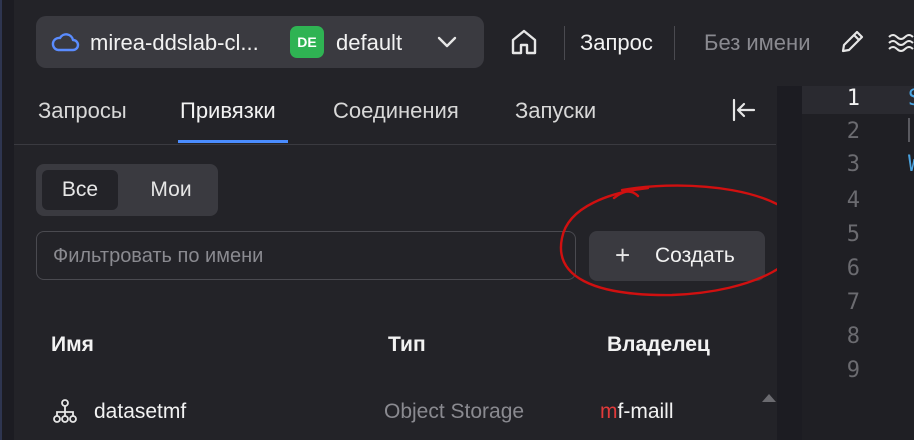 The width and height of the screenshot is (914, 440). What do you see at coordinates (757, 43) in the screenshot?
I see `query-name: Без имени` at bounding box center [757, 43].